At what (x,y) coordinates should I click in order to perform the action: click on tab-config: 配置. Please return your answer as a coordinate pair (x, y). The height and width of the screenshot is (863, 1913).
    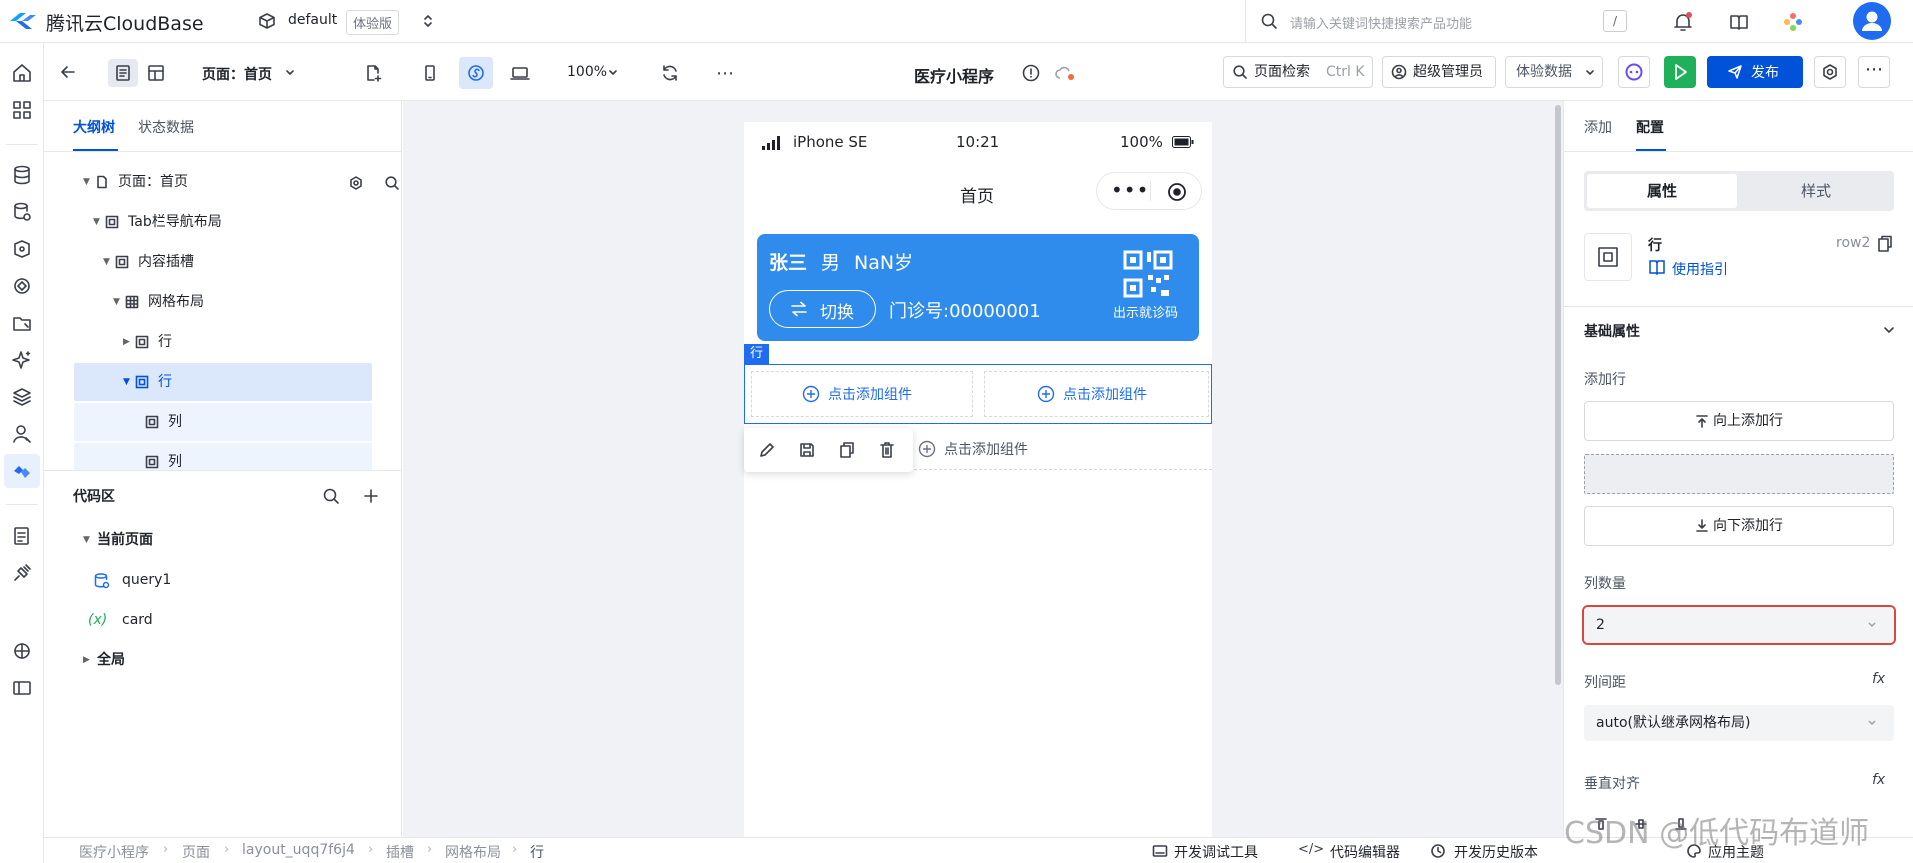
    Looking at the image, I should click on (1650, 127).